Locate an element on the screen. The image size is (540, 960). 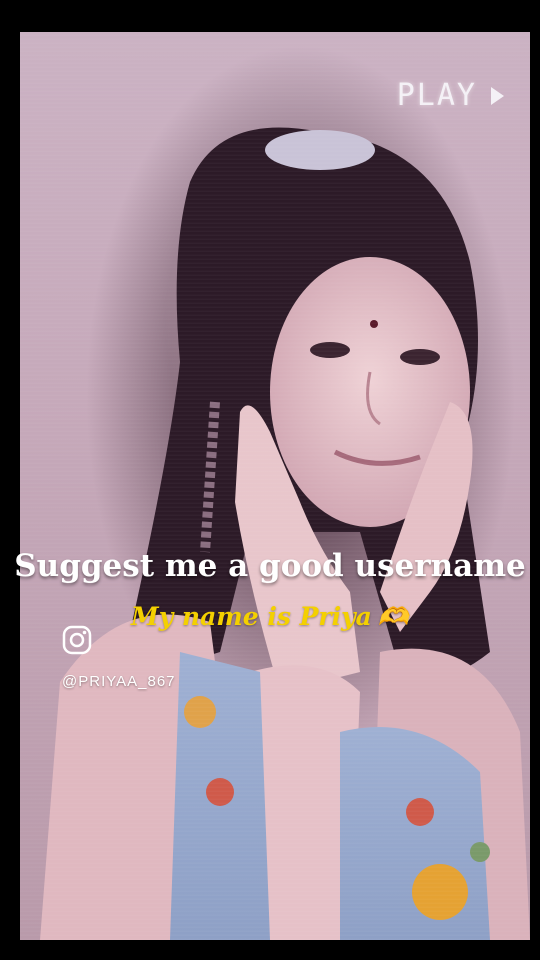
instagram-handle: @PRIYAA_867 is located at coordinates (119, 681).